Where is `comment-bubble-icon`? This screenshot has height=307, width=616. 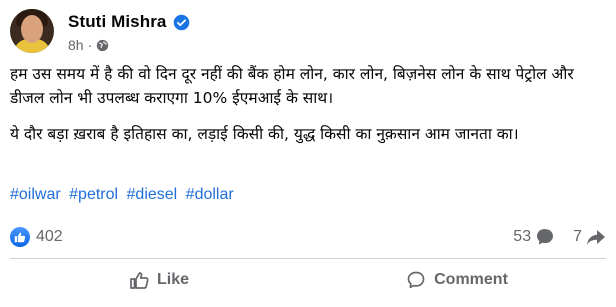 comment-bubble-icon is located at coordinates (545, 237).